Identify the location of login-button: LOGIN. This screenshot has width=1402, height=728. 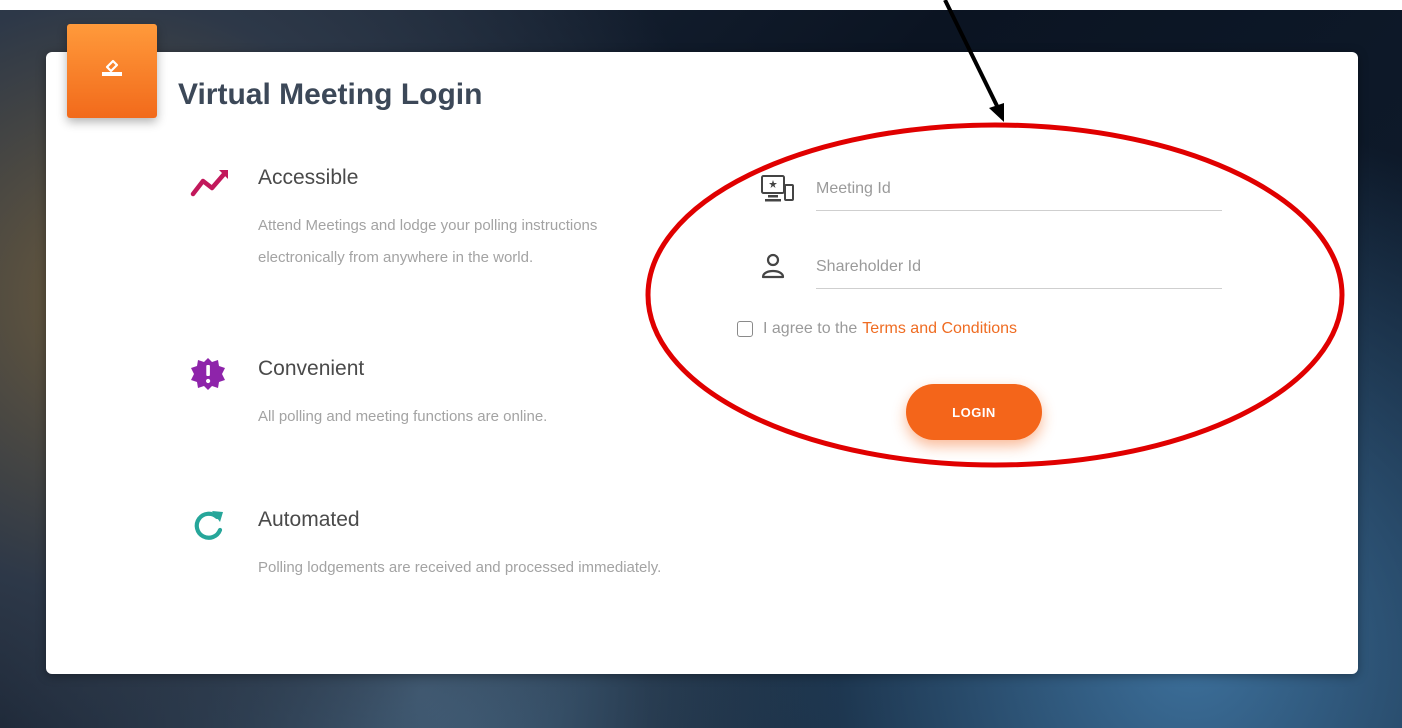
(974, 412).